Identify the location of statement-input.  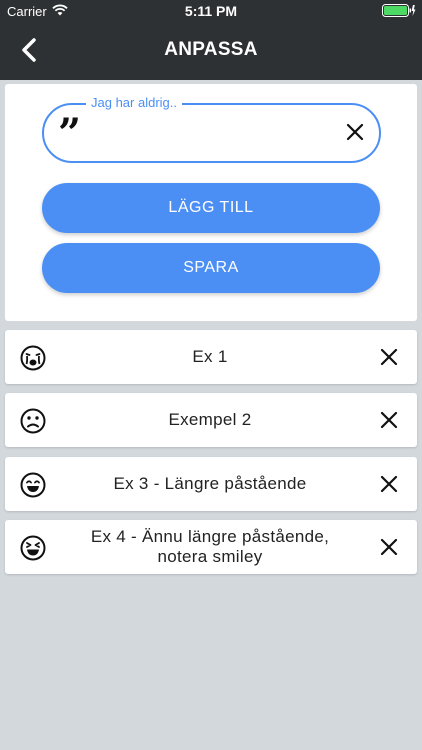
(210, 133).